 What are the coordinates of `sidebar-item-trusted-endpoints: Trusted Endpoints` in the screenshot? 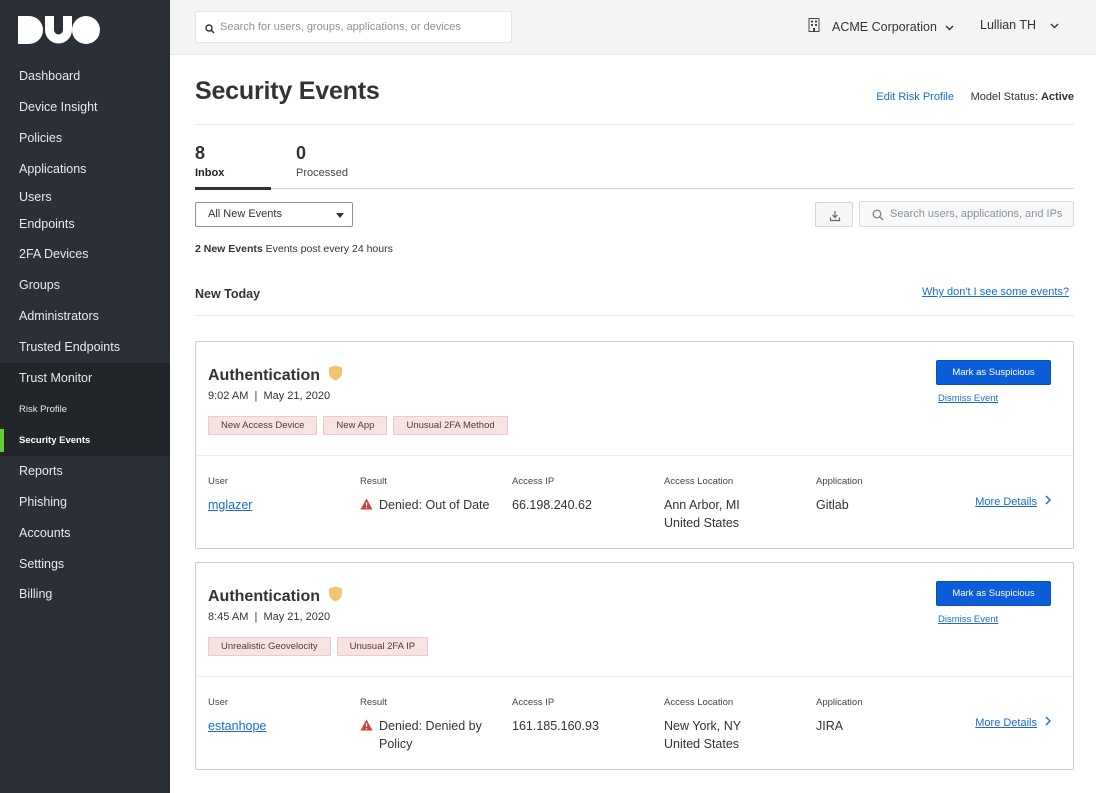 It's located at (85, 347).